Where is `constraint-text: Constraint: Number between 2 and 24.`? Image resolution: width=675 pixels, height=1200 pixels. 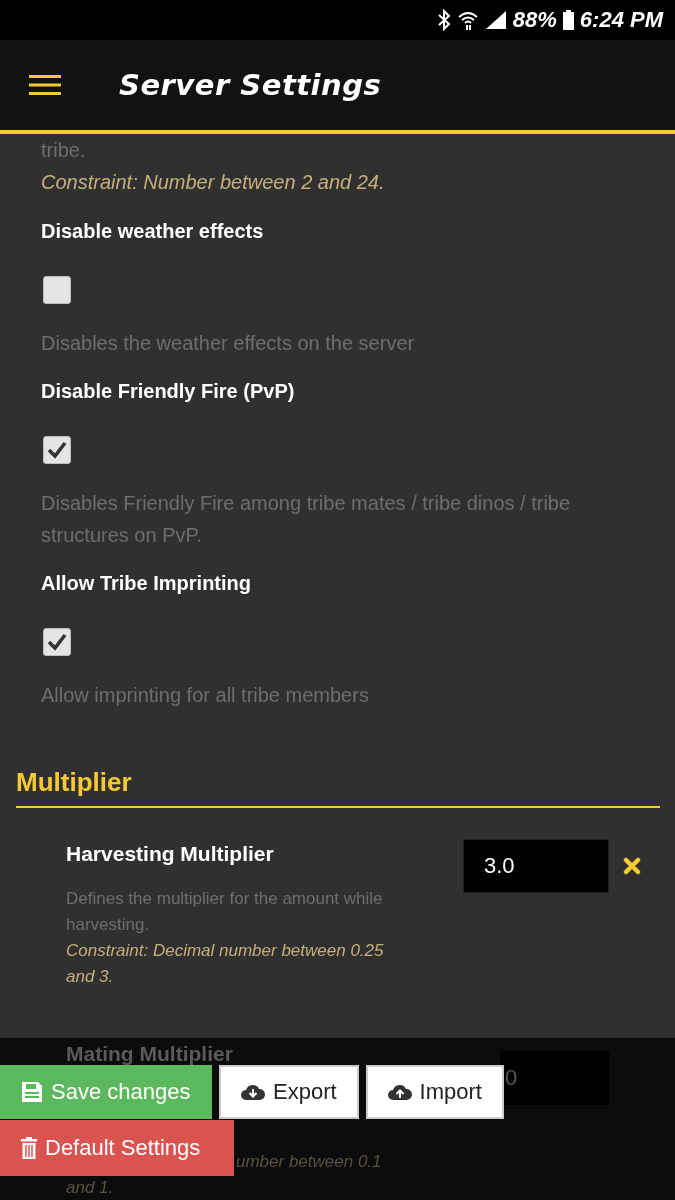
constraint-text: Constraint: Number between 2 and 24. is located at coordinates (213, 182).